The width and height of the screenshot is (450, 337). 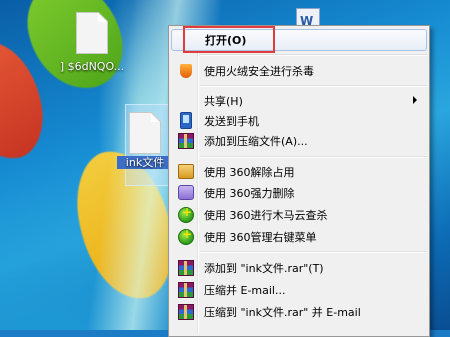 I want to click on blank-icon, so click(x=186, y=101).